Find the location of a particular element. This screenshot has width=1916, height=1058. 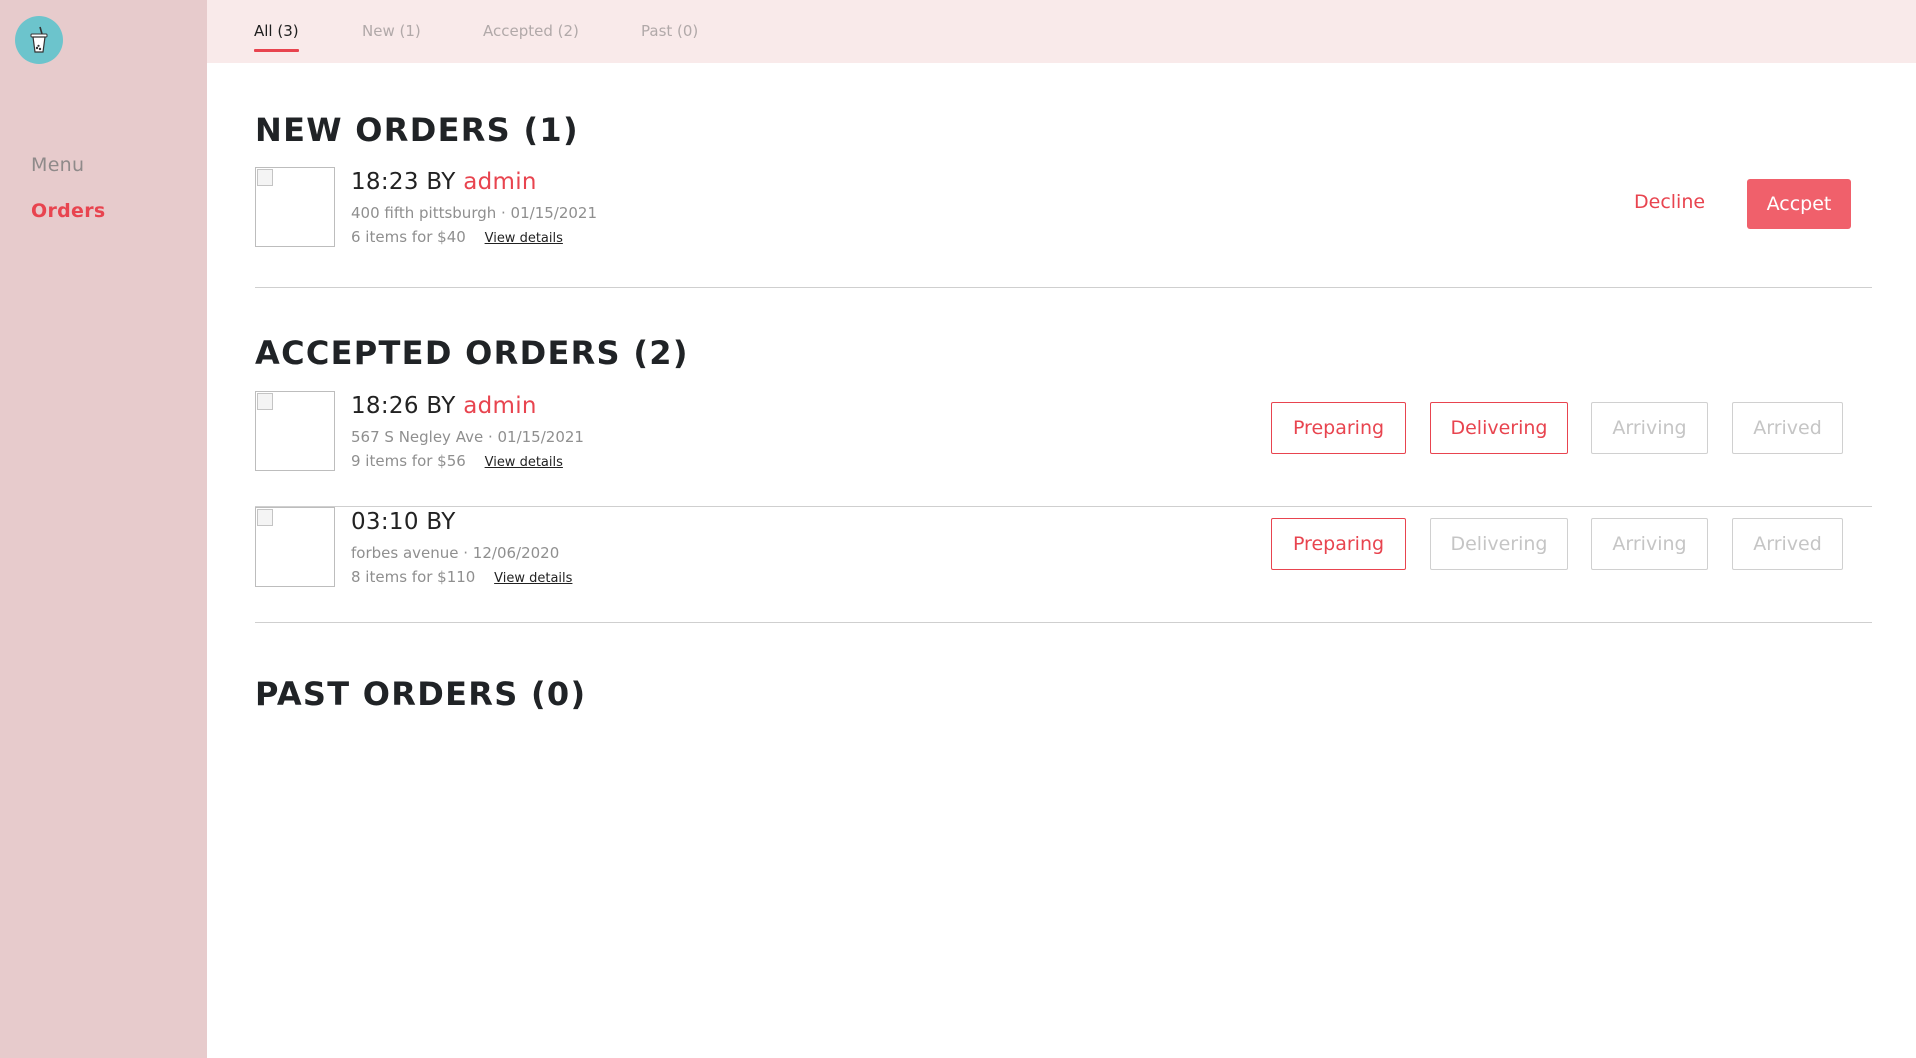

order-address-date: 567 S Negley Ave · 01/15/2021 is located at coordinates (467, 437).